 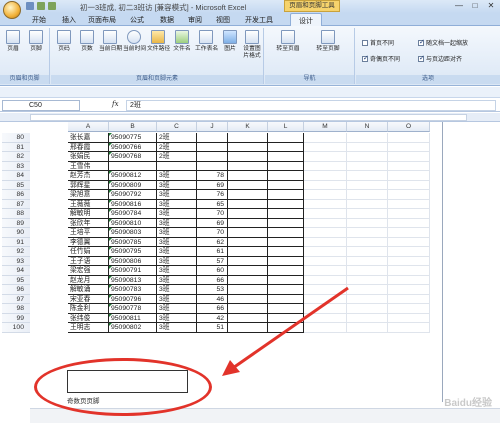 What do you see at coordinates (133, 328) in the screenshot?
I see `cell-student-id: 95090802` at bounding box center [133, 328].